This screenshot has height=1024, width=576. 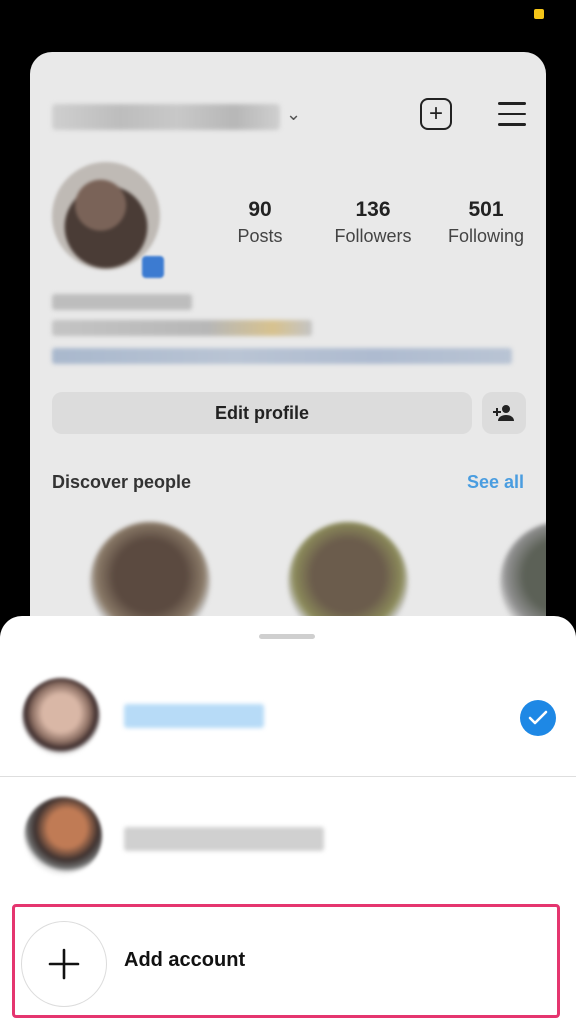 What do you see at coordinates (486, 236) in the screenshot?
I see `stat-label: Following` at bounding box center [486, 236].